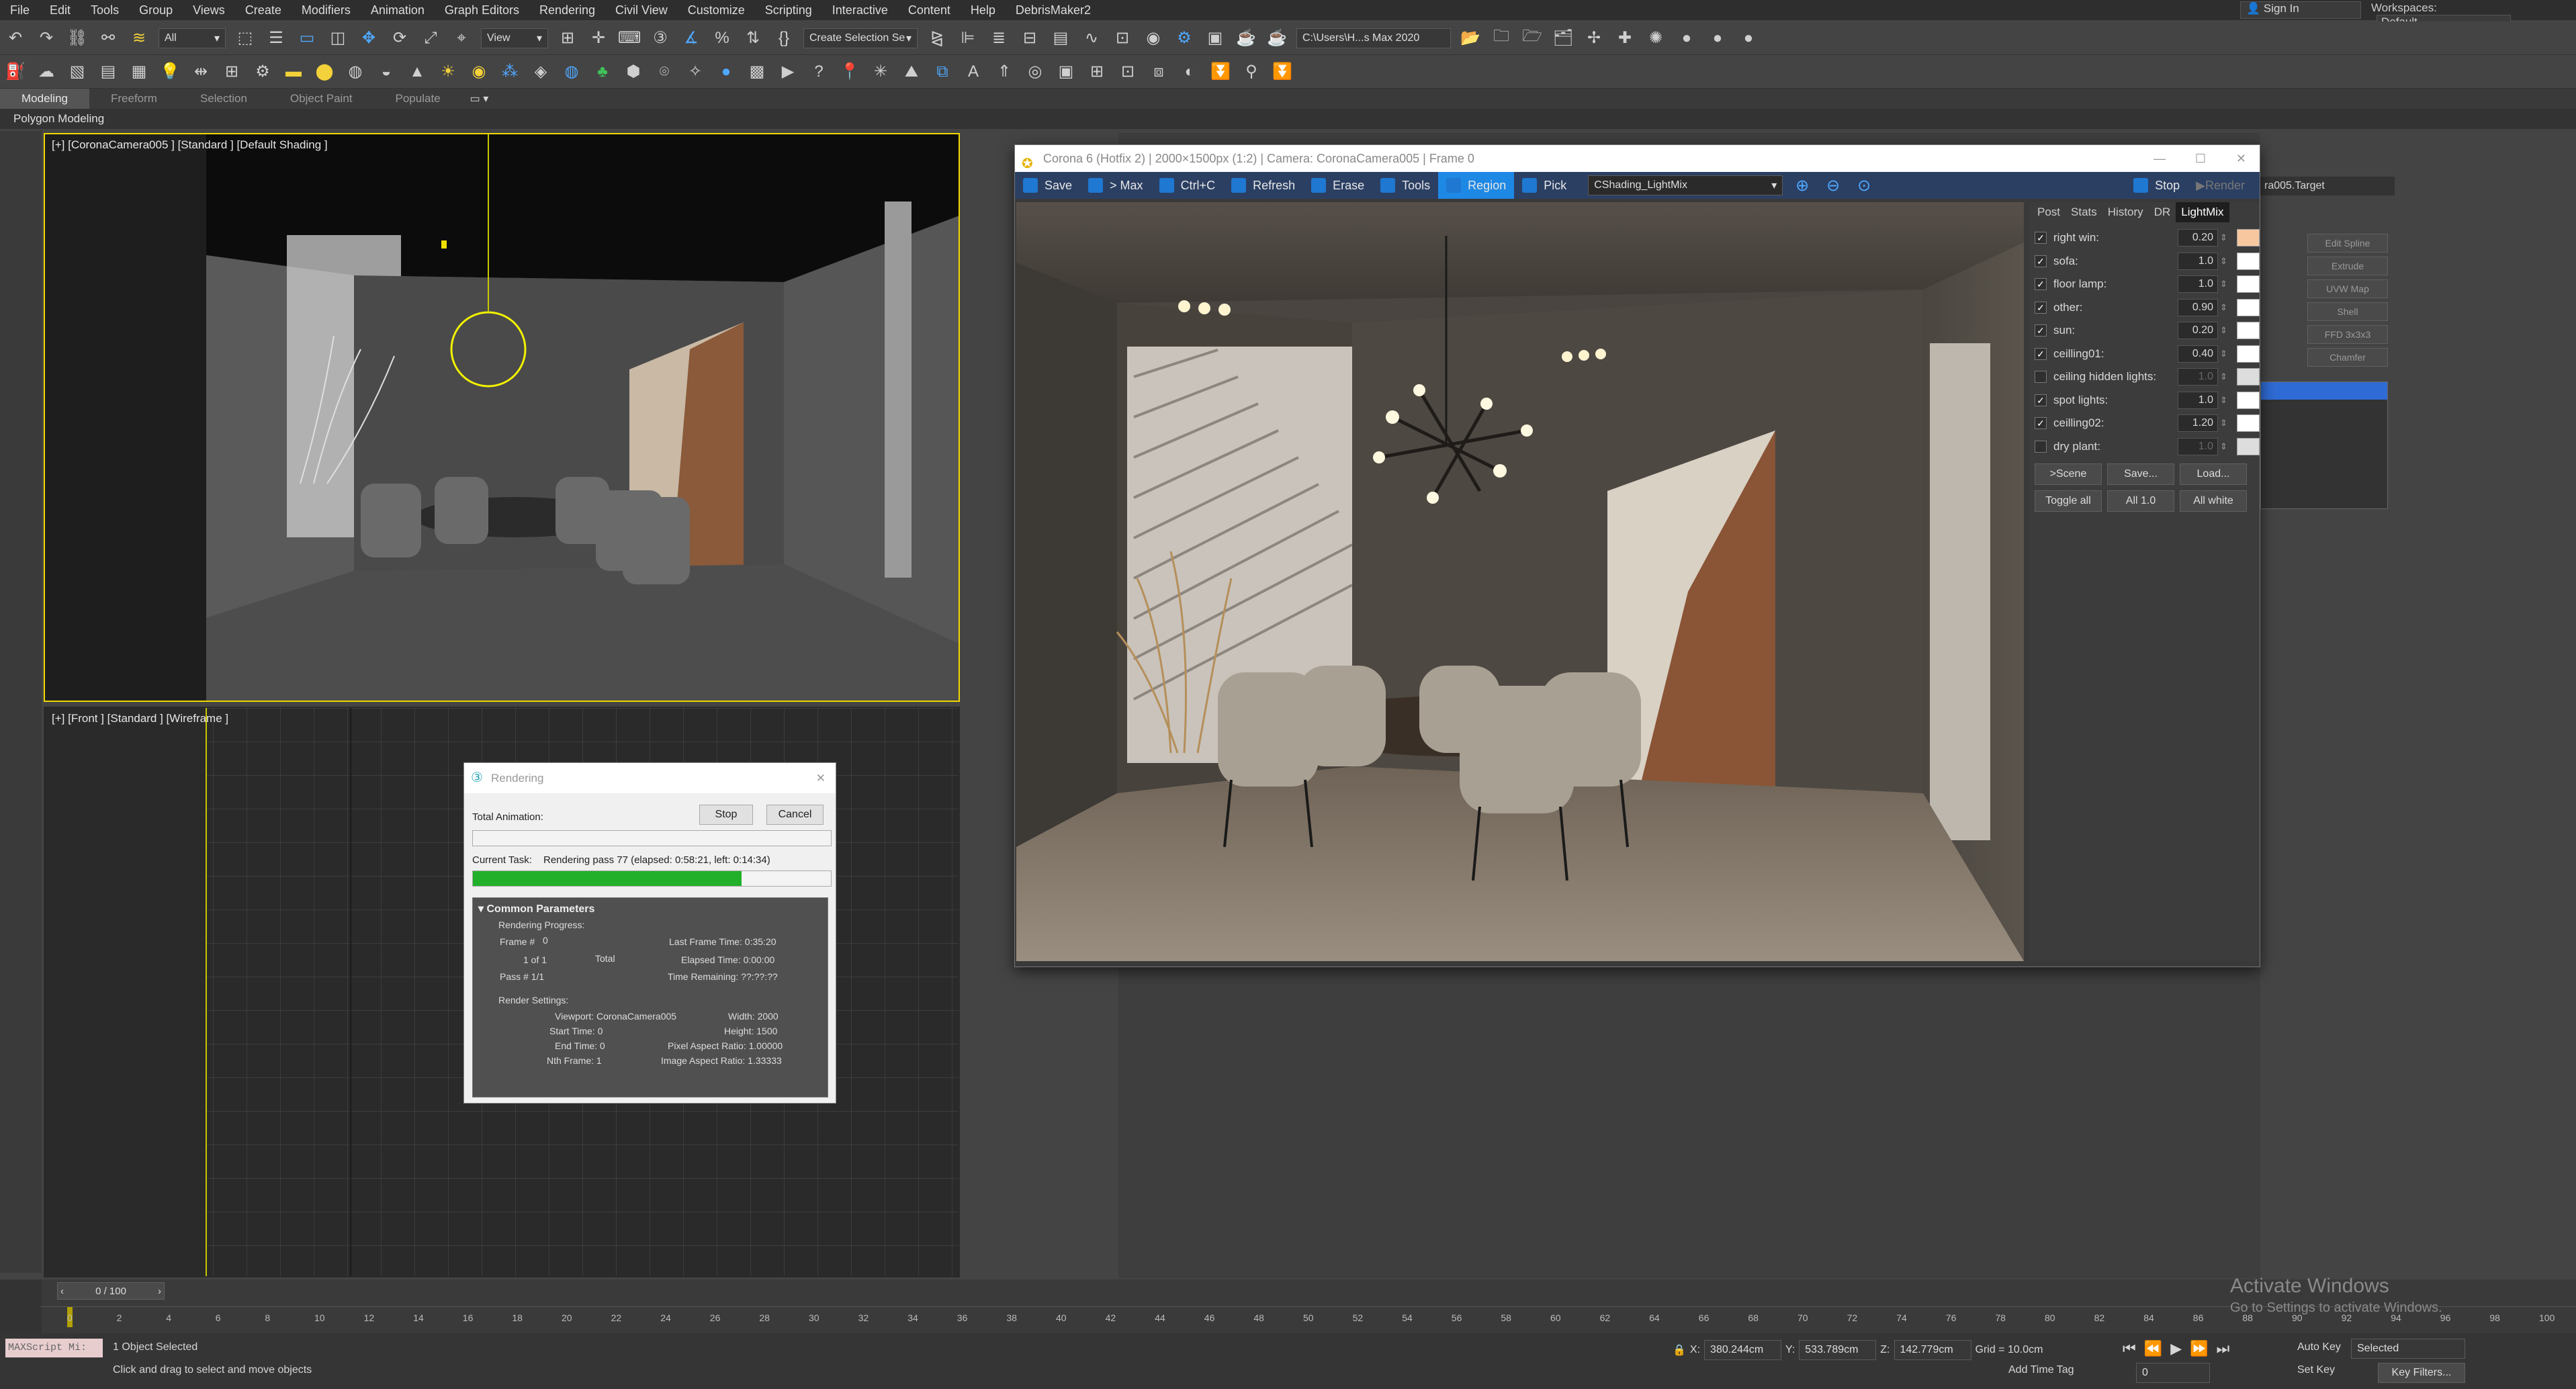 This screenshot has height=1389, width=2576. I want to click on mesh-icon: ⧉, so click(943, 71).